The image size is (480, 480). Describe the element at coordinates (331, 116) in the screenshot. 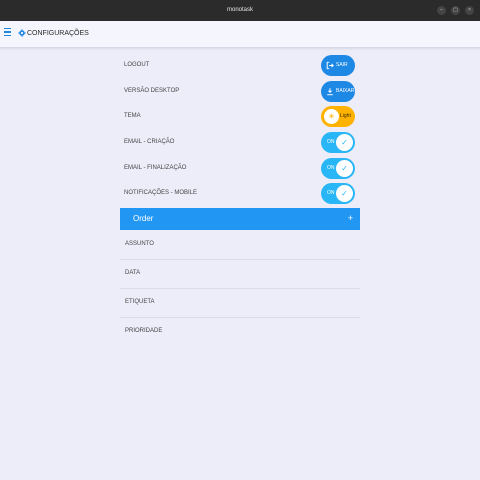

I see `sun-icon: ☀` at that location.